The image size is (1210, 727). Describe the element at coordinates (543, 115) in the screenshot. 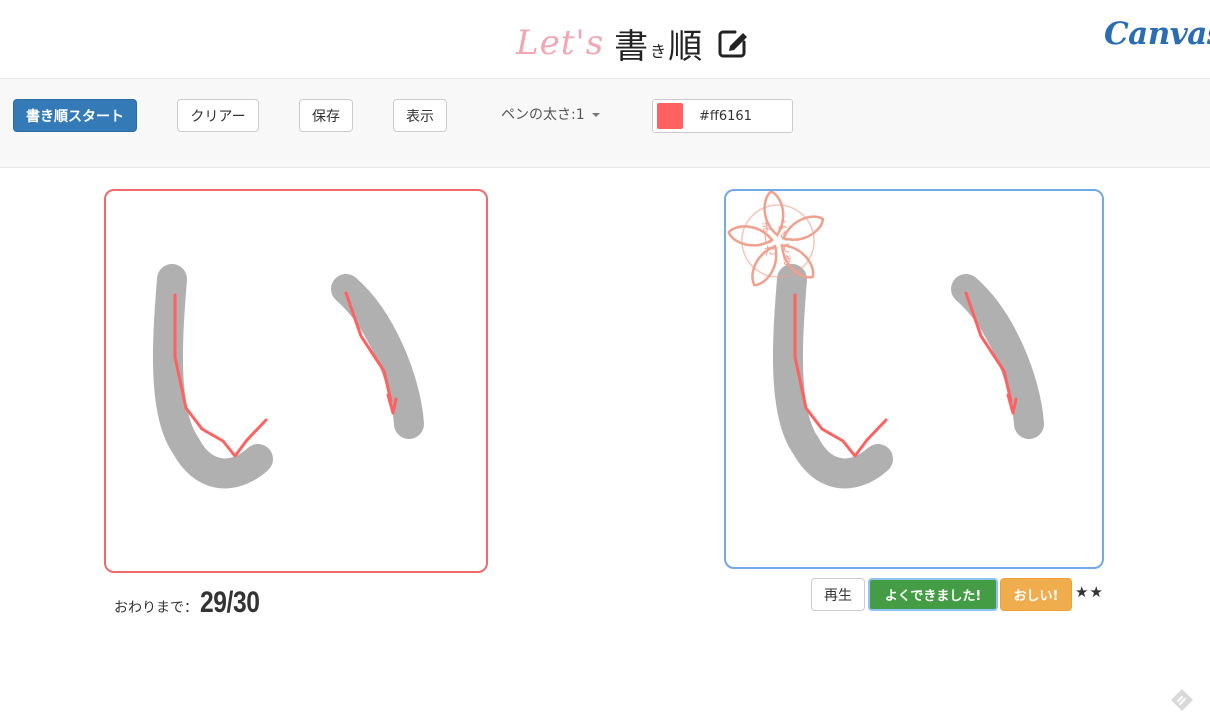

I see `pen-size-label: ペンの太さ:1` at that location.